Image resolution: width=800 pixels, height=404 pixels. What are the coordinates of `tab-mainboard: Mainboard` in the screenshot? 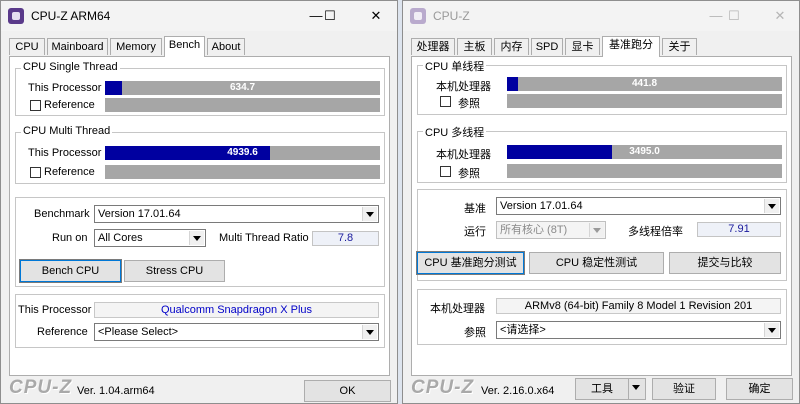 It's located at (77, 46).